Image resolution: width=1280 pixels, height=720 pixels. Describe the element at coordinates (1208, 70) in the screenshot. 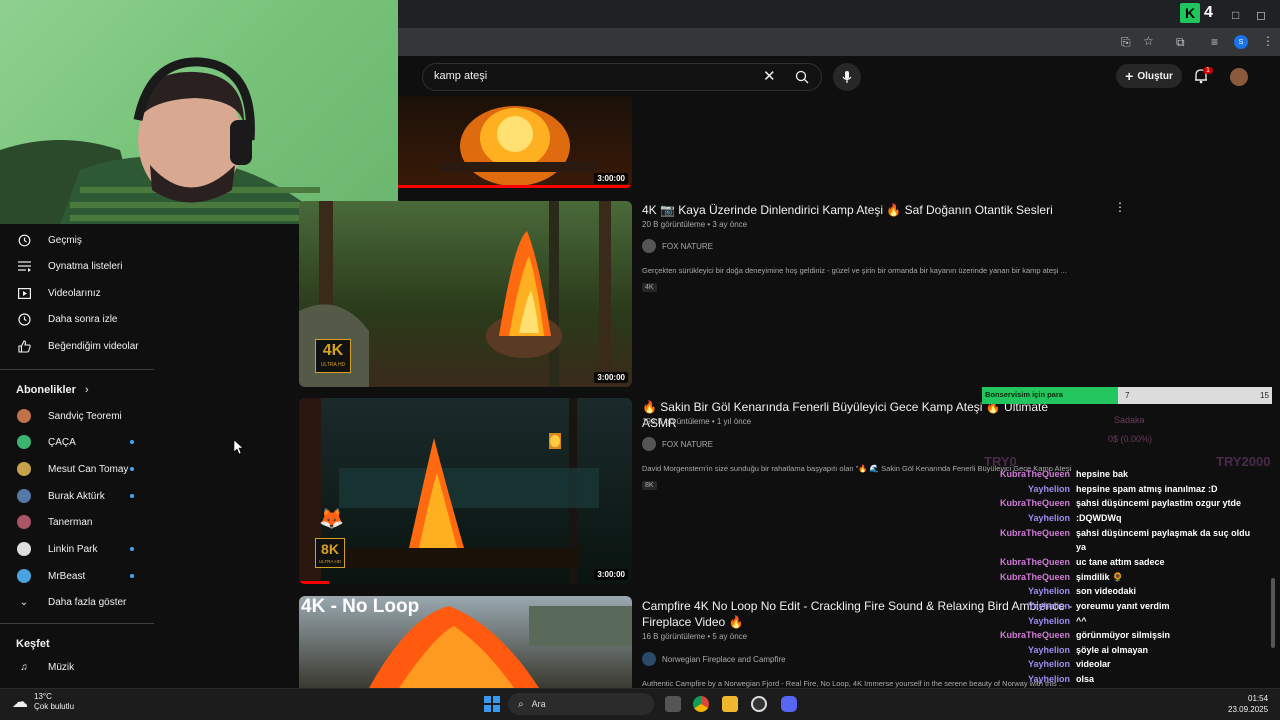

I see `notification-count-badge: 1` at that location.